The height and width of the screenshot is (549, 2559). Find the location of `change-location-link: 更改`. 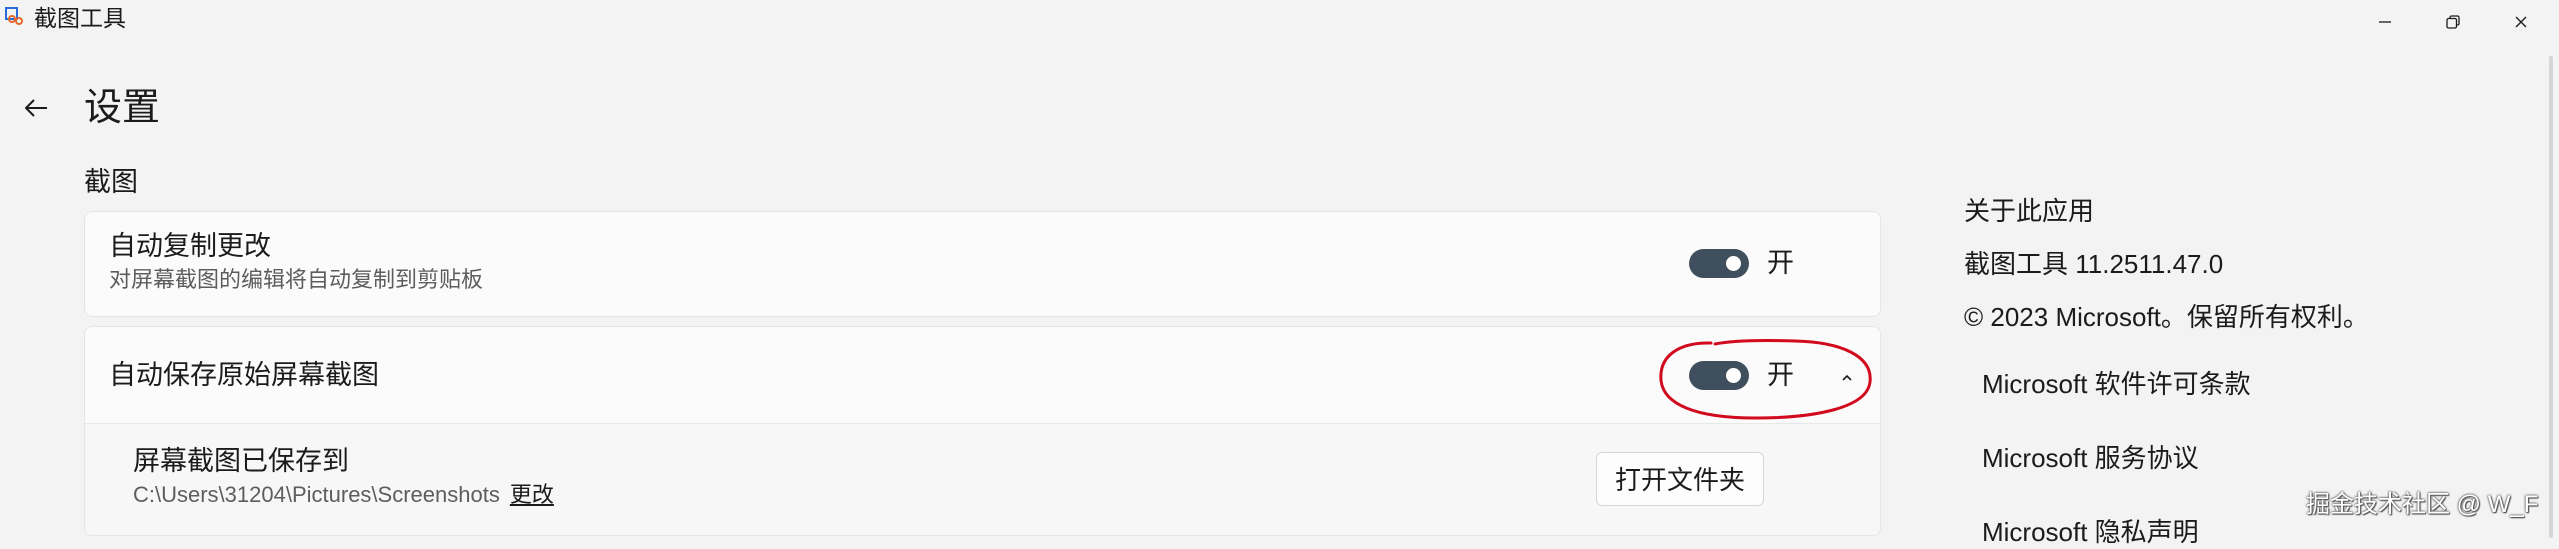

change-location-link: 更改 is located at coordinates (532, 494).